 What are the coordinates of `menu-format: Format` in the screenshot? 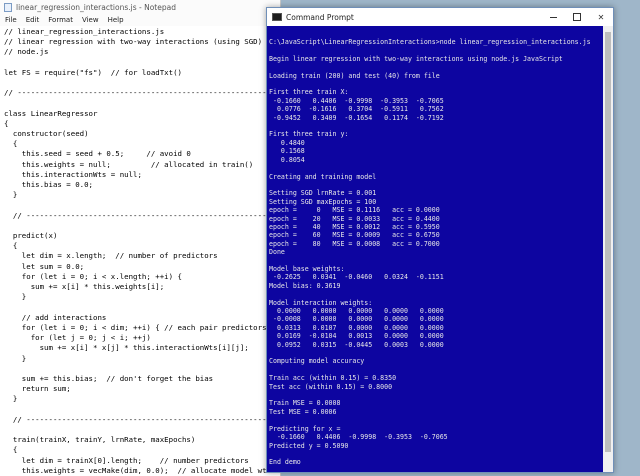 It's located at (60, 20).